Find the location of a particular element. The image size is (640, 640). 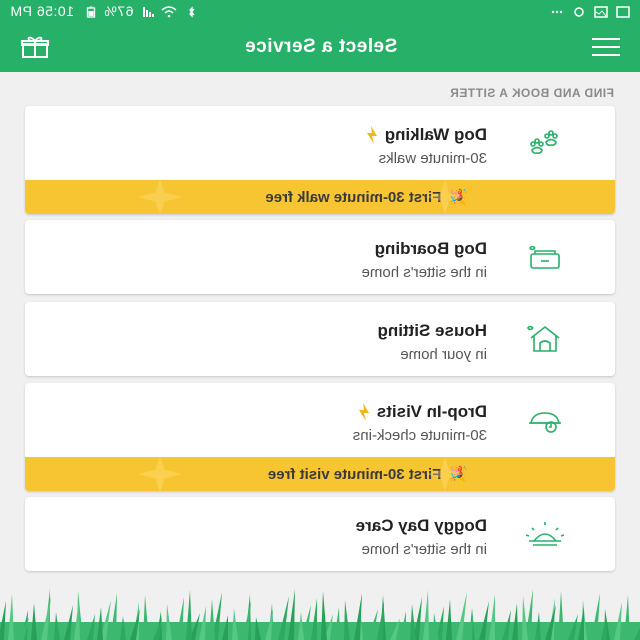

service-card-doggy-day-care: Doggy Day Care in the sitter's home is located at coordinates (320, 534).